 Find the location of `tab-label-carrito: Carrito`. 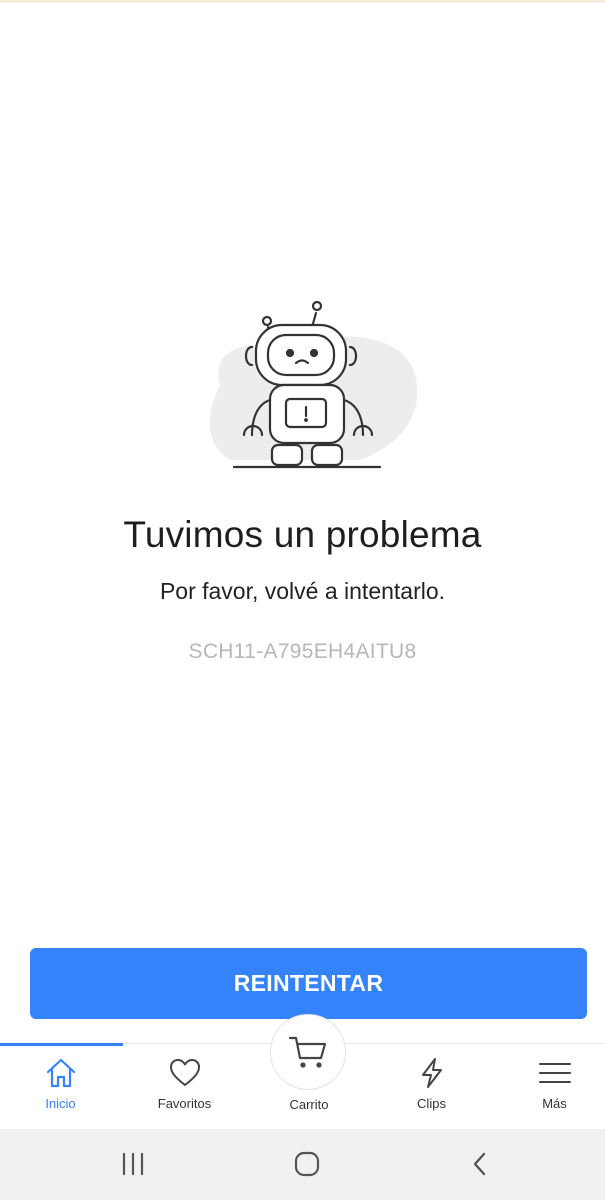

tab-label-carrito: Carrito is located at coordinates (309, 1104).